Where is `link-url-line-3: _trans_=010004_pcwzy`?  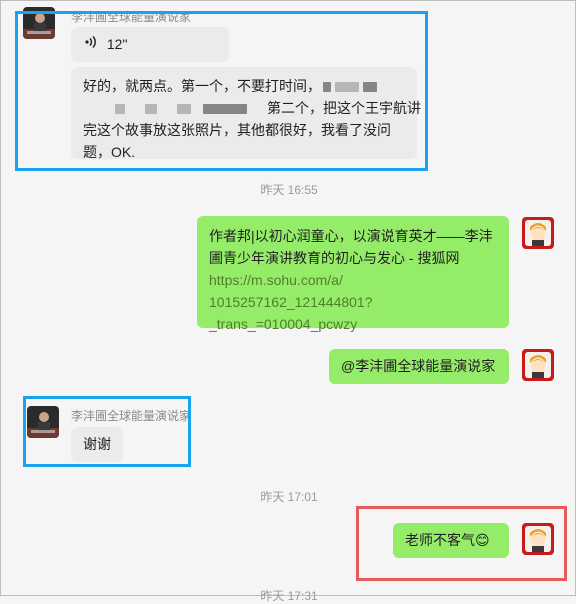
link-url-line-3: _trans_=010004_pcwzy is located at coordinates (353, 324).